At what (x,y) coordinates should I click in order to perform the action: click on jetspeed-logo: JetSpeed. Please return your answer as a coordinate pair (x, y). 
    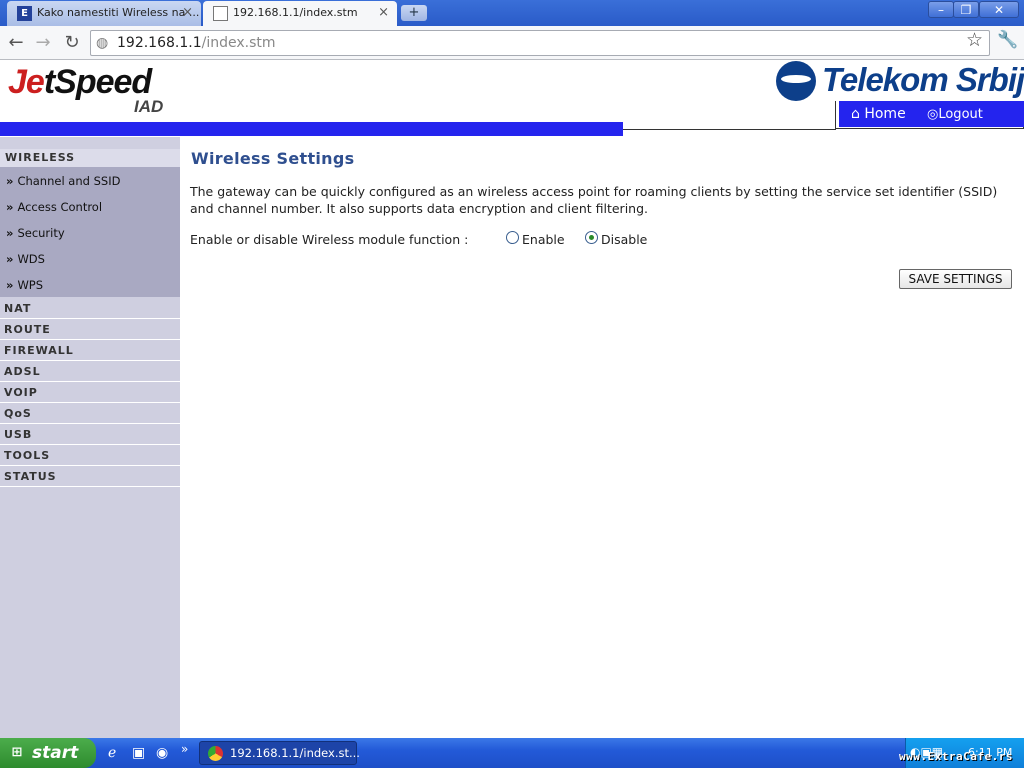
    Looking at the image, I should click on (80, 82).